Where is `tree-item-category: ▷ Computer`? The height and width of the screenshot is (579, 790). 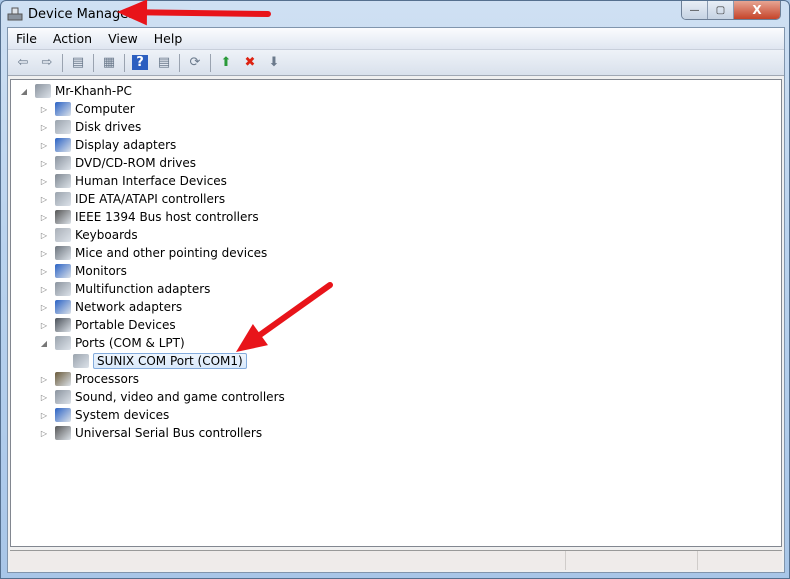 tree-item-category: ▷ Computer is located at coordinates (87, 109).